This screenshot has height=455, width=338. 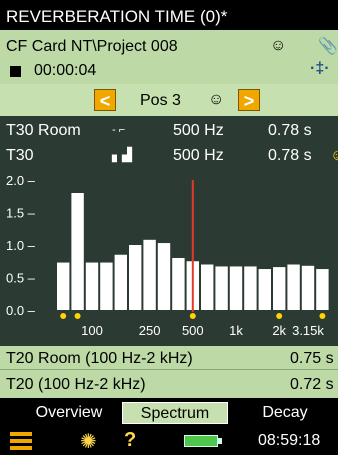 I want to click on t30-room-label: T30 Room, so click(x=43, y=130).